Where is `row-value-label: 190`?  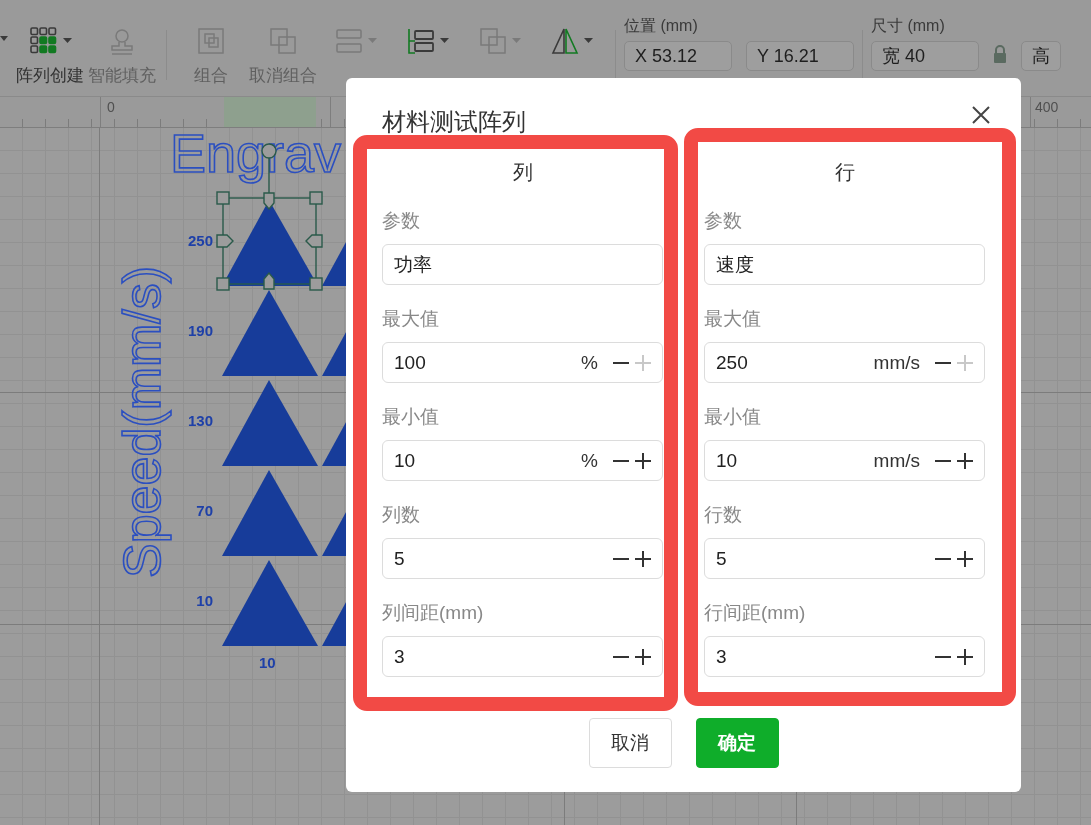 row-value-label: 190 is located at coordinates (200, 330).